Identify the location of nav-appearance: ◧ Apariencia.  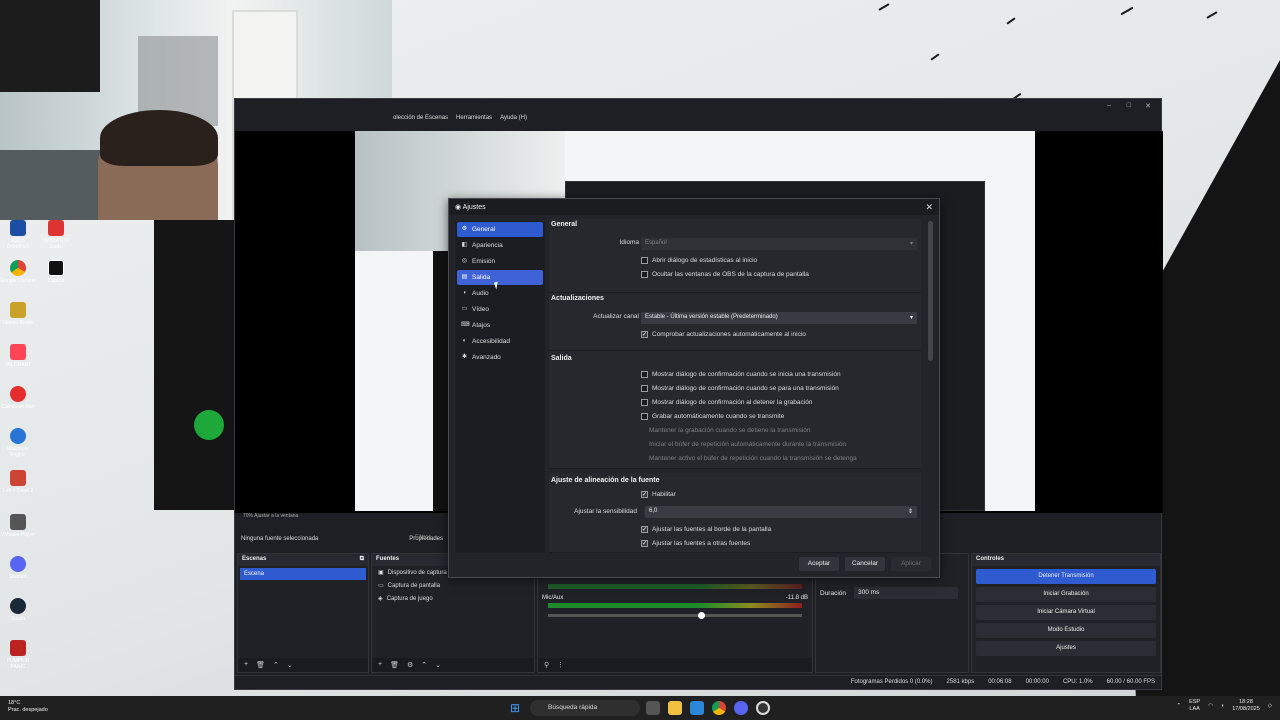
(500, 245).